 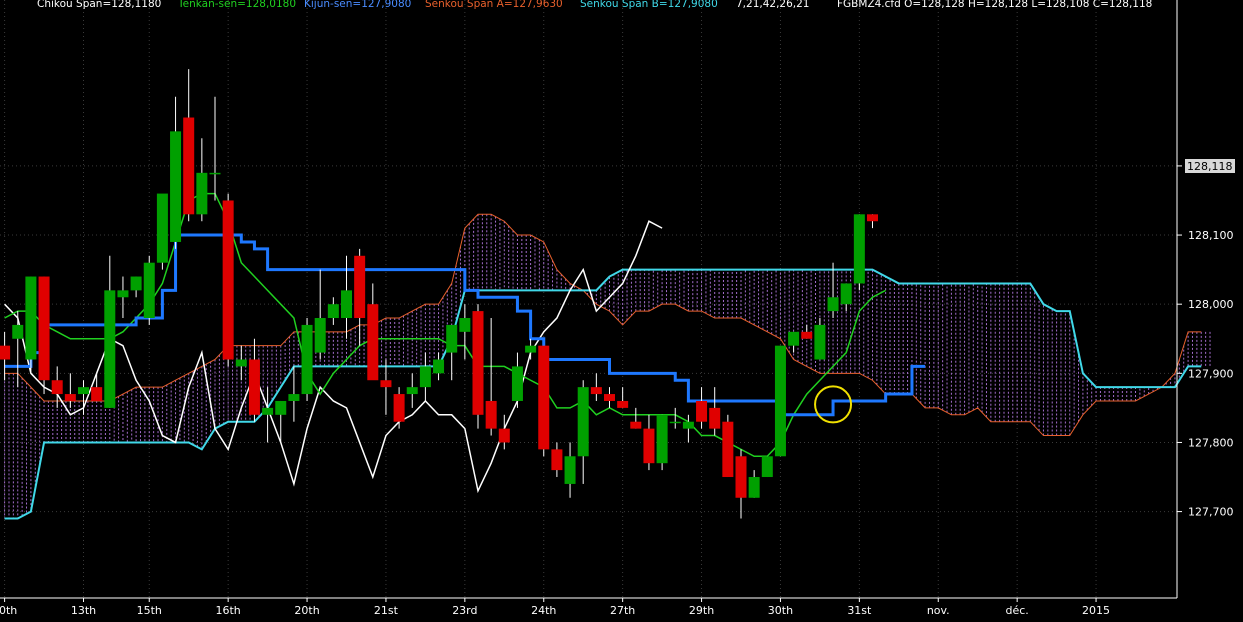 I want to click on time-tick-label: déc., so click(x=1017, y=610).